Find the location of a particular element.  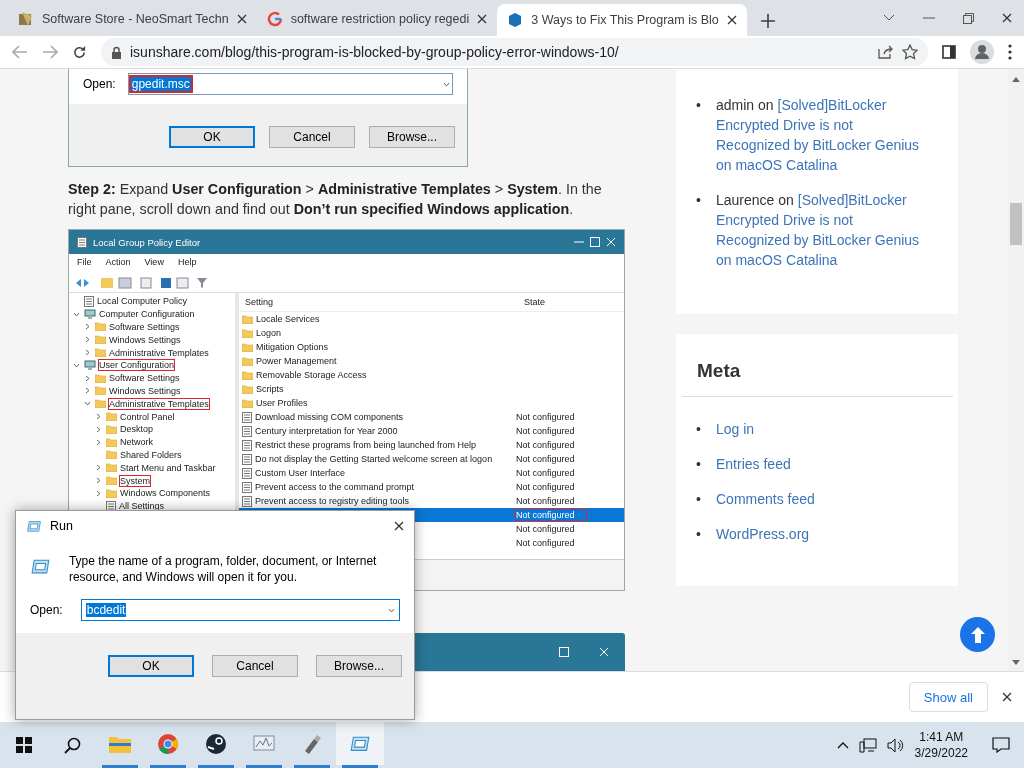

volume-icon is located at coordinates (895, 745).